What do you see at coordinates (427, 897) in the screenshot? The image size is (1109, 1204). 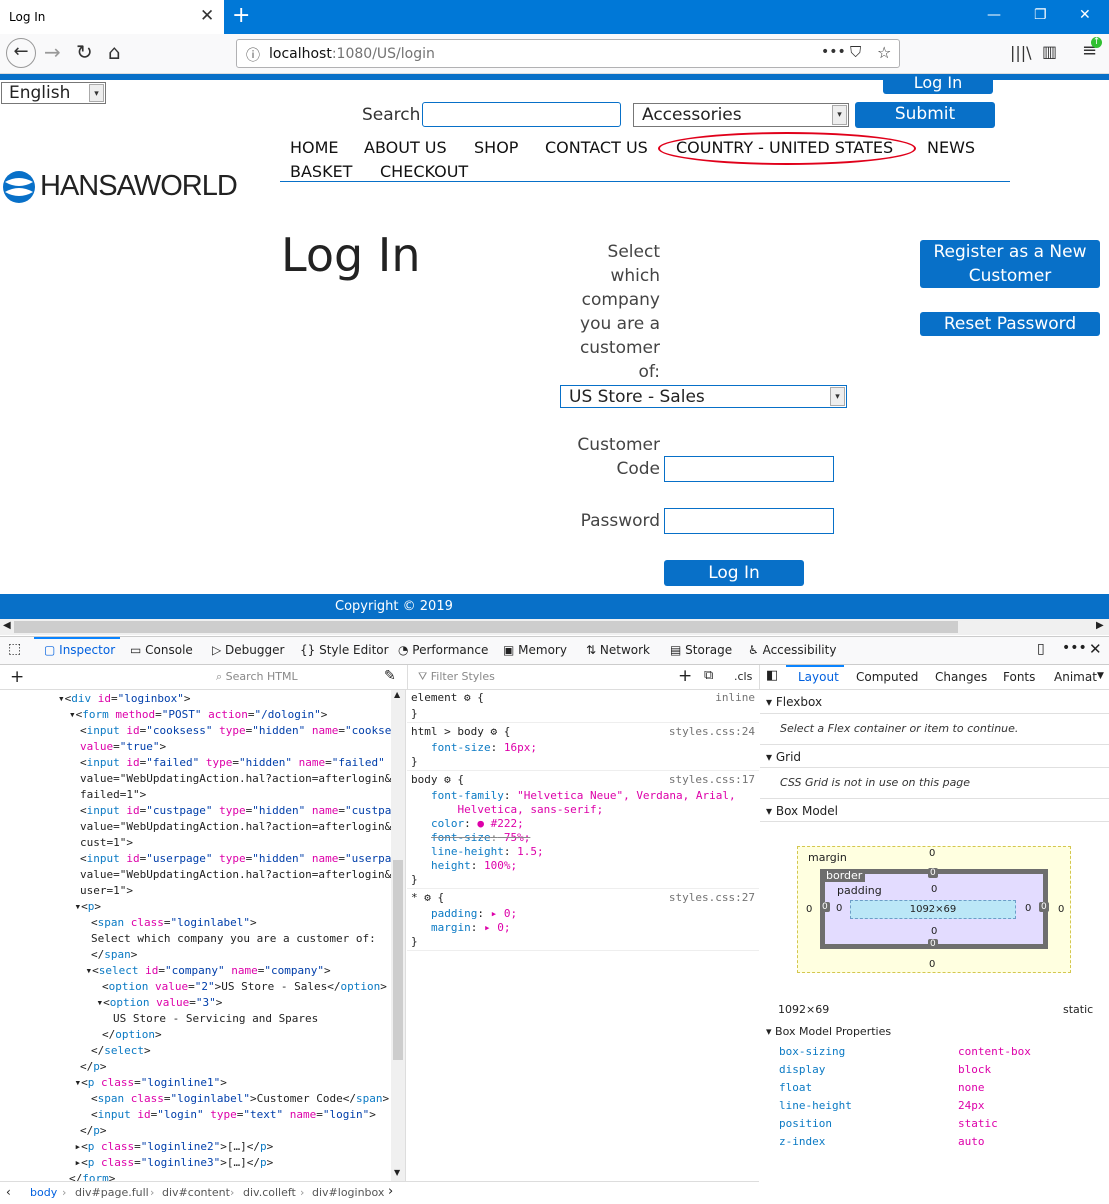 I see `rule-selector: * ⚙ {` at bounding box center [427, 897].